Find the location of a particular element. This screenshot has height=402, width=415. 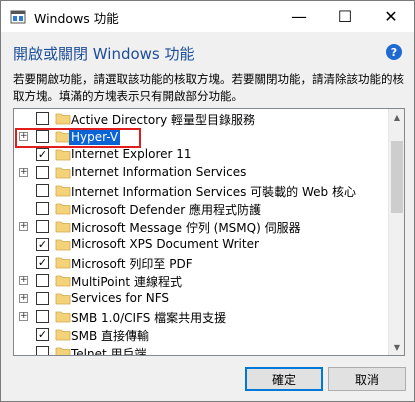

feature-row: + Internet Information Services is located at coordinates (201, 173).